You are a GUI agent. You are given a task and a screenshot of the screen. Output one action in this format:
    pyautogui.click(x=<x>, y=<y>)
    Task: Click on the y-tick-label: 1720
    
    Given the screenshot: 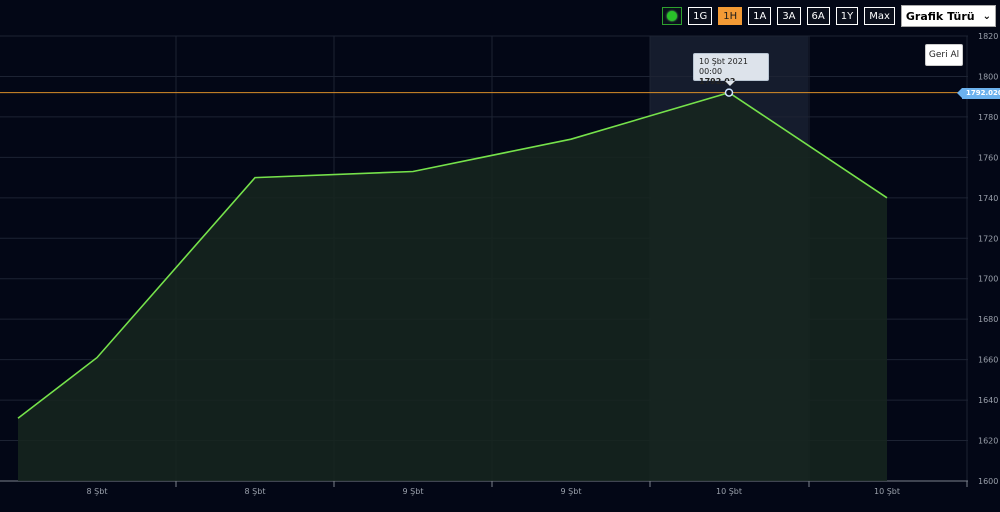 What is the action you would take?
    pyautogui.click(x=988, y=238)
    